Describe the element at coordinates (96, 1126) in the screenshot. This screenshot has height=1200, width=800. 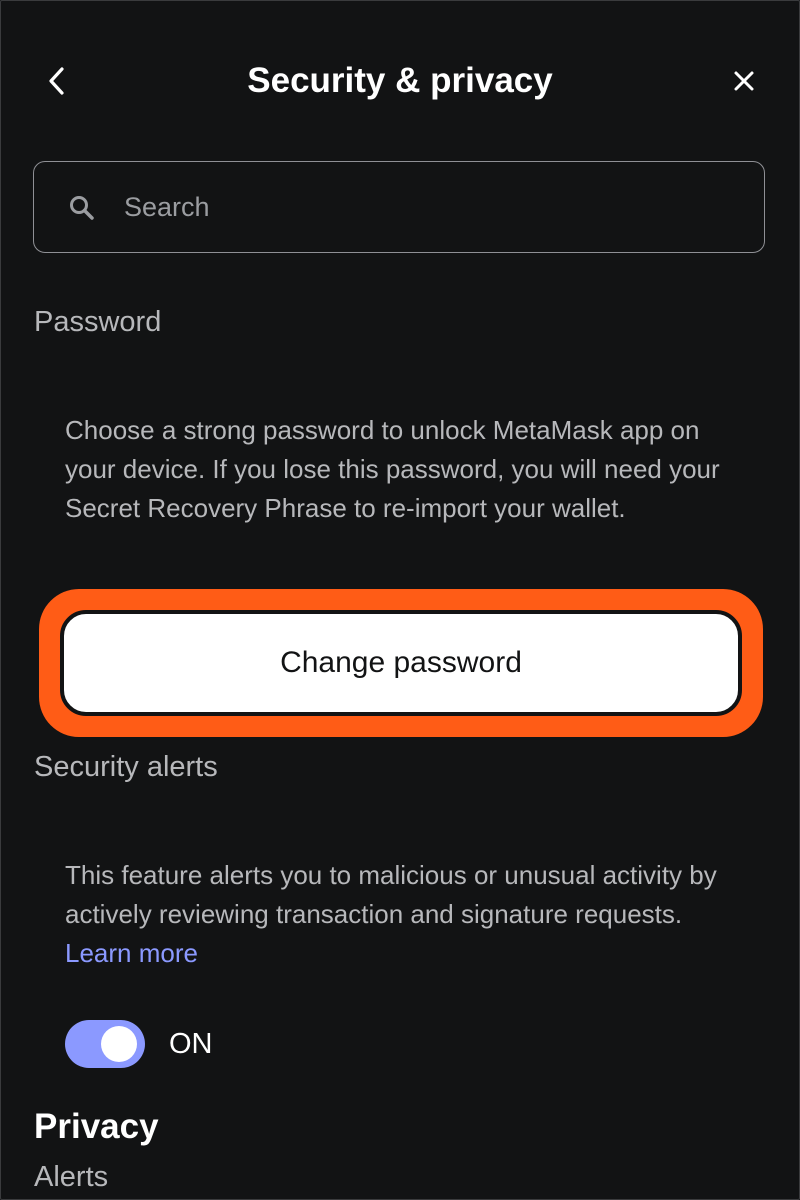
I see `privacy-heading: Privacy` at that location.